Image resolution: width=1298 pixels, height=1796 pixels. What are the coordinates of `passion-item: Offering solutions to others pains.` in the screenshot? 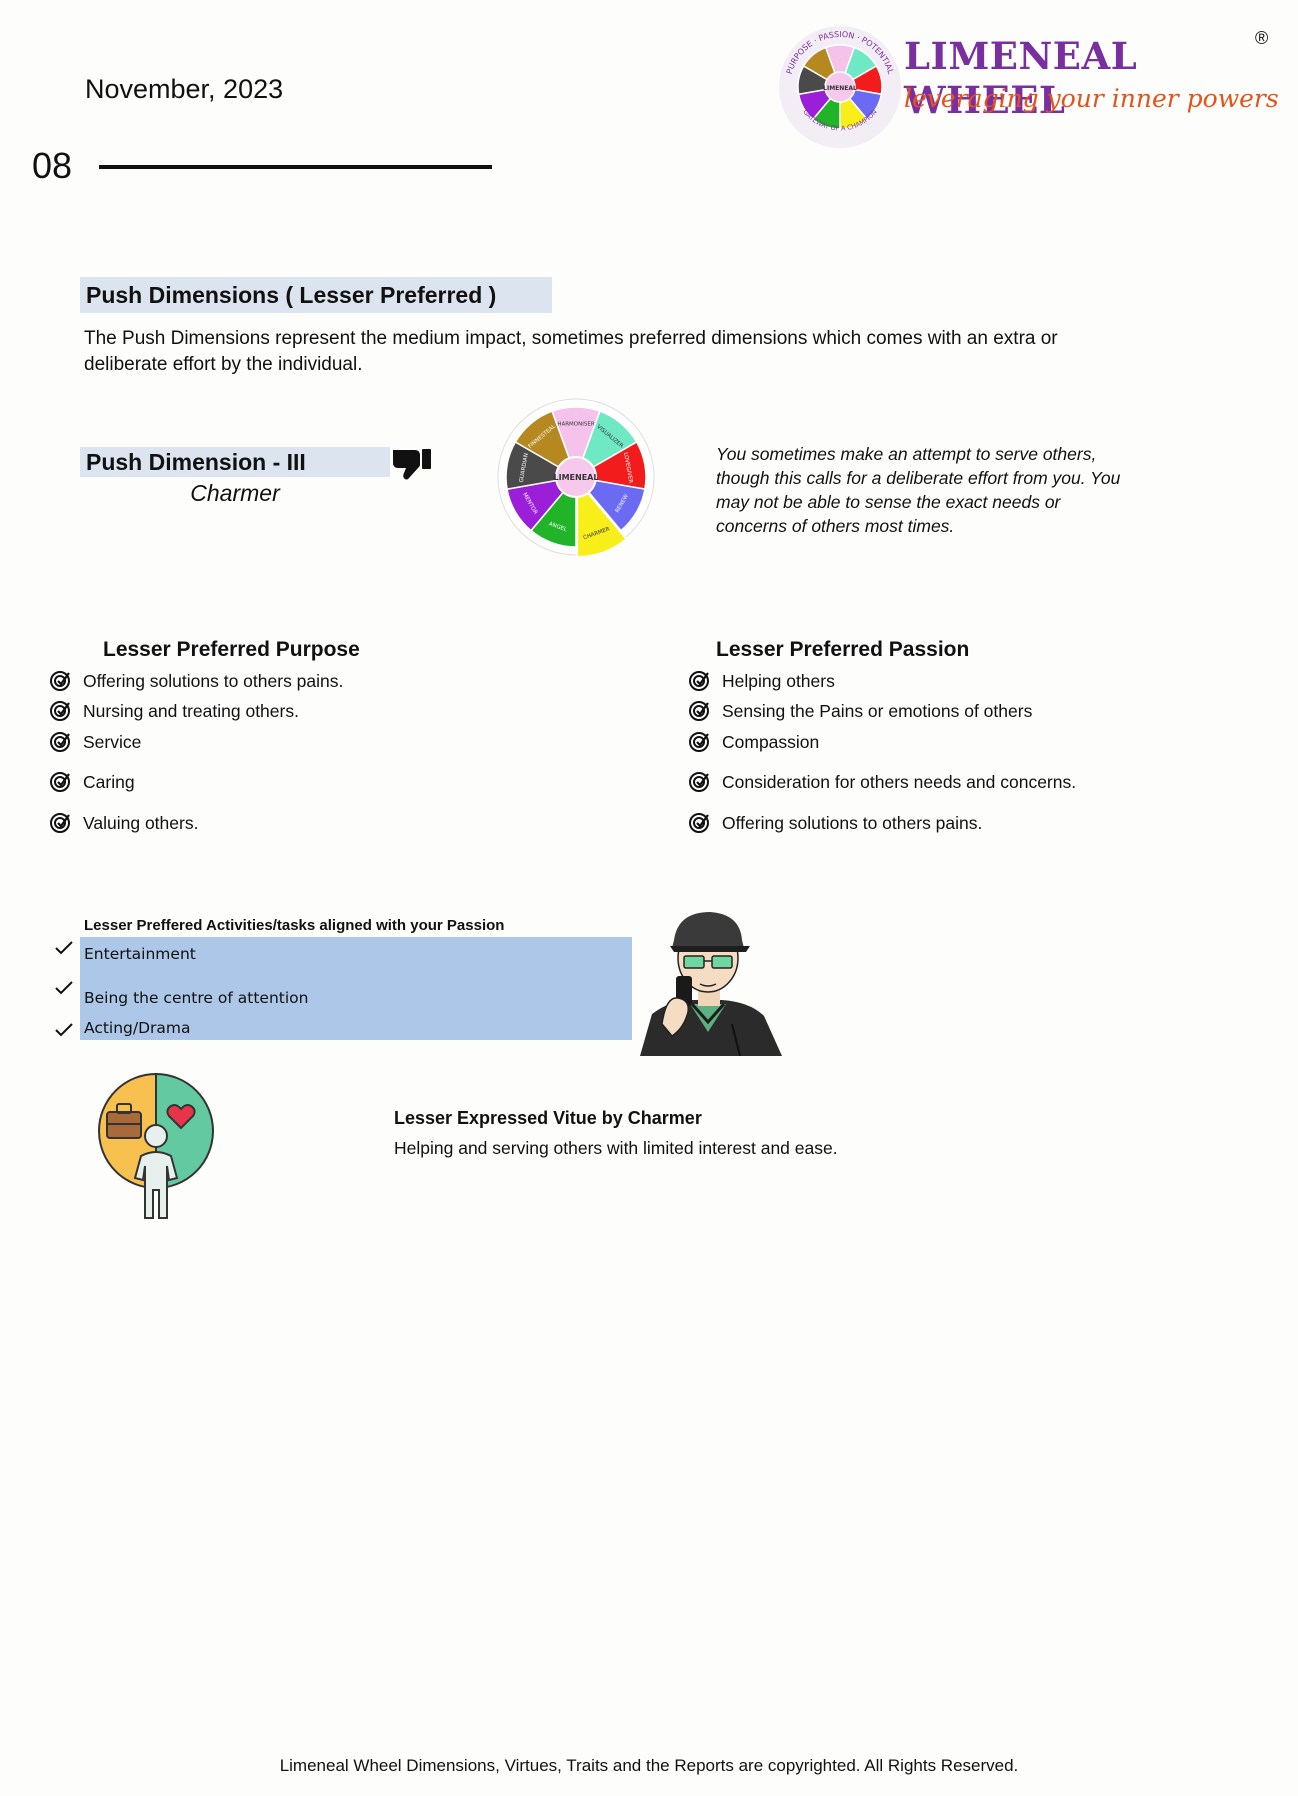 It's located at (835, 823).